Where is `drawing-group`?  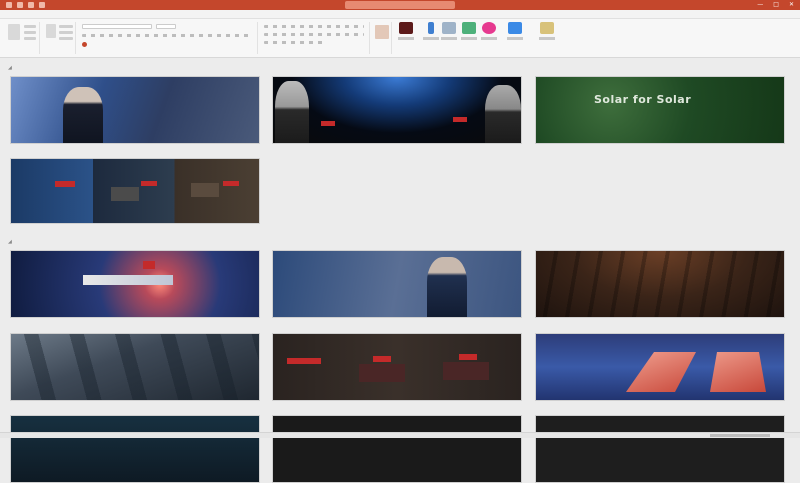
drawing-group is located at coordinates (382, 38).